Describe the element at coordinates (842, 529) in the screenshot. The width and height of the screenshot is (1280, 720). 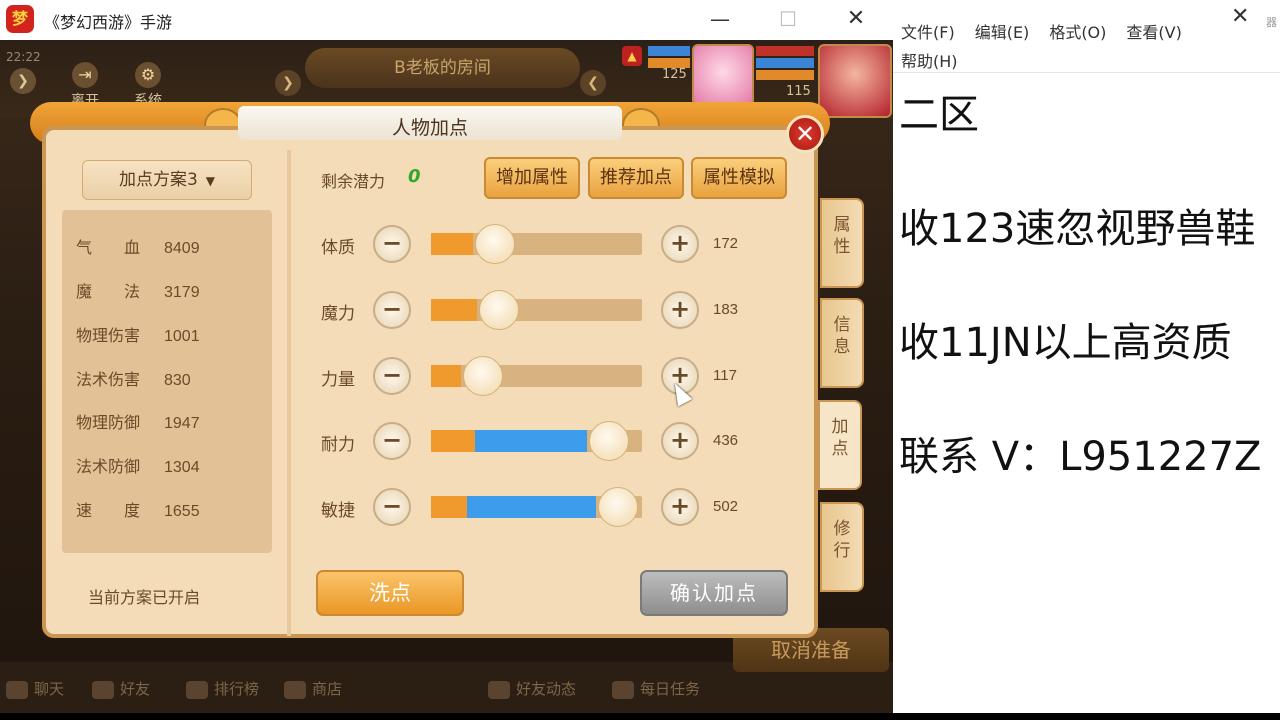
I see `tab-label: 修` at that location.